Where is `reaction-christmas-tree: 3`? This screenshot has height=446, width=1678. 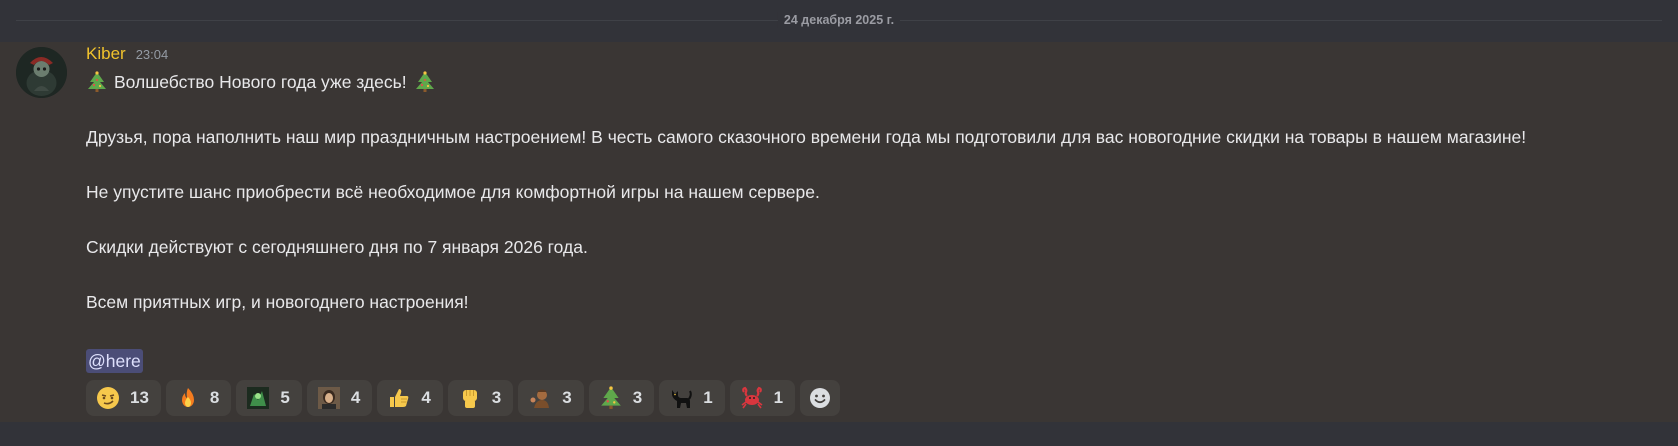 reaction-christmas-tree: 3 is located at coordinates (621, 398).